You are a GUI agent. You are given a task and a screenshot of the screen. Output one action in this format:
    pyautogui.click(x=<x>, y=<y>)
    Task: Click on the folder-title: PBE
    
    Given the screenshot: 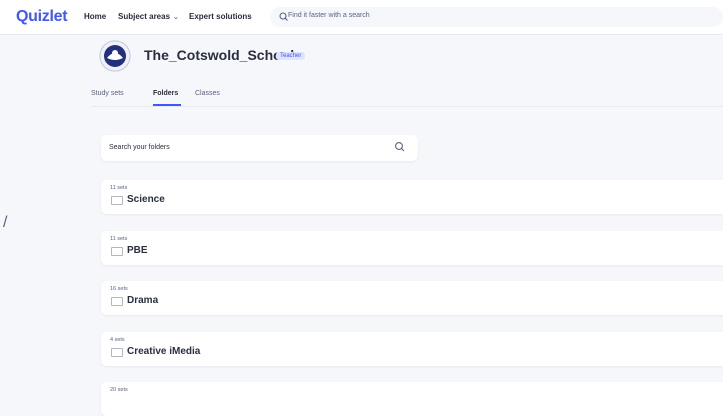 What is the action you would take?
    pyautogui.click(x=137, y=250)
    